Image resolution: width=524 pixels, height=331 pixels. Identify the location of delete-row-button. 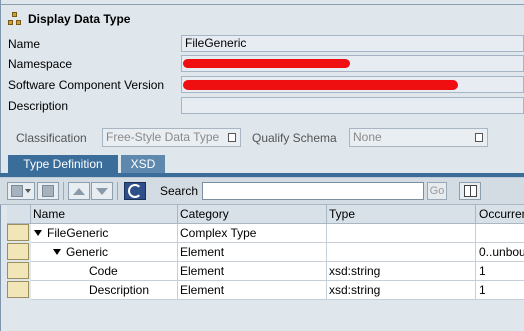
(48, 191).